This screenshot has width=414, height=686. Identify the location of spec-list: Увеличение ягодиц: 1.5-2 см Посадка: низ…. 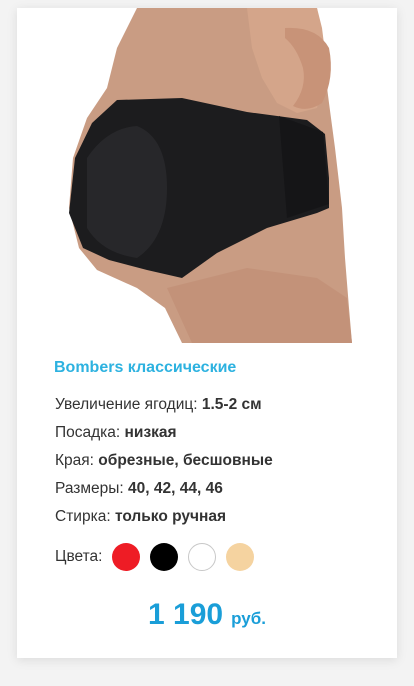
(164, 466).